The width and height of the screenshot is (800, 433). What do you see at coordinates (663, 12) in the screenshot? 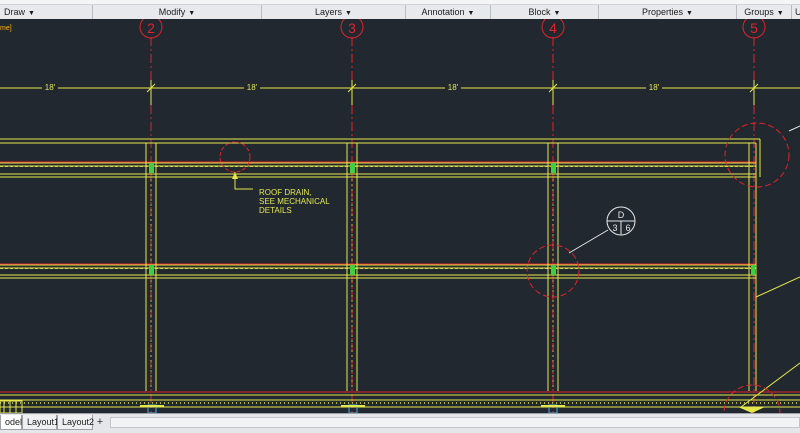
I see `panel-properties-label: Properties` at bounding box center [663, 12].